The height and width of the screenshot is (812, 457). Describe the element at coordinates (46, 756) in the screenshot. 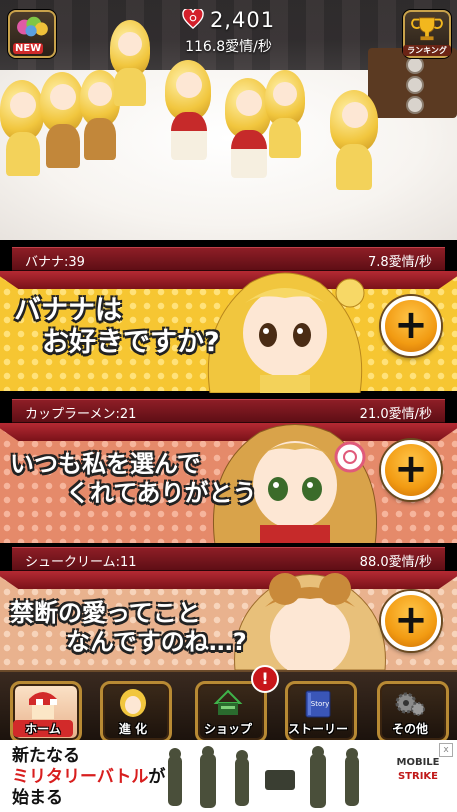

I see `ad-line1: 新たなる` at that location.